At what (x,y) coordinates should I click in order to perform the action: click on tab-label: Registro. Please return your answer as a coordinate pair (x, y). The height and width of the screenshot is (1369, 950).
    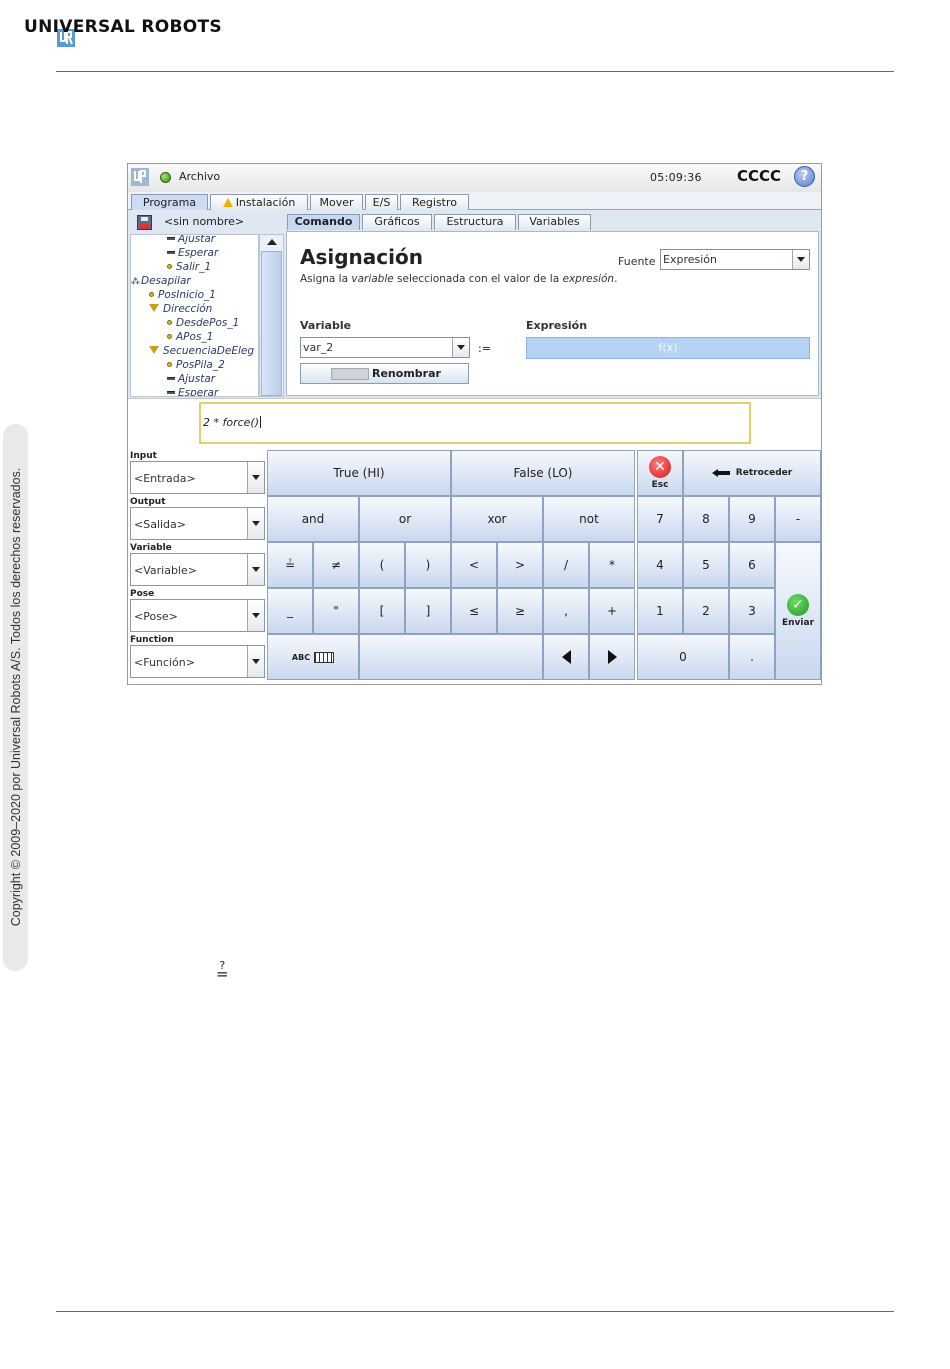
    Looking at the image, I should click on (434, 202).